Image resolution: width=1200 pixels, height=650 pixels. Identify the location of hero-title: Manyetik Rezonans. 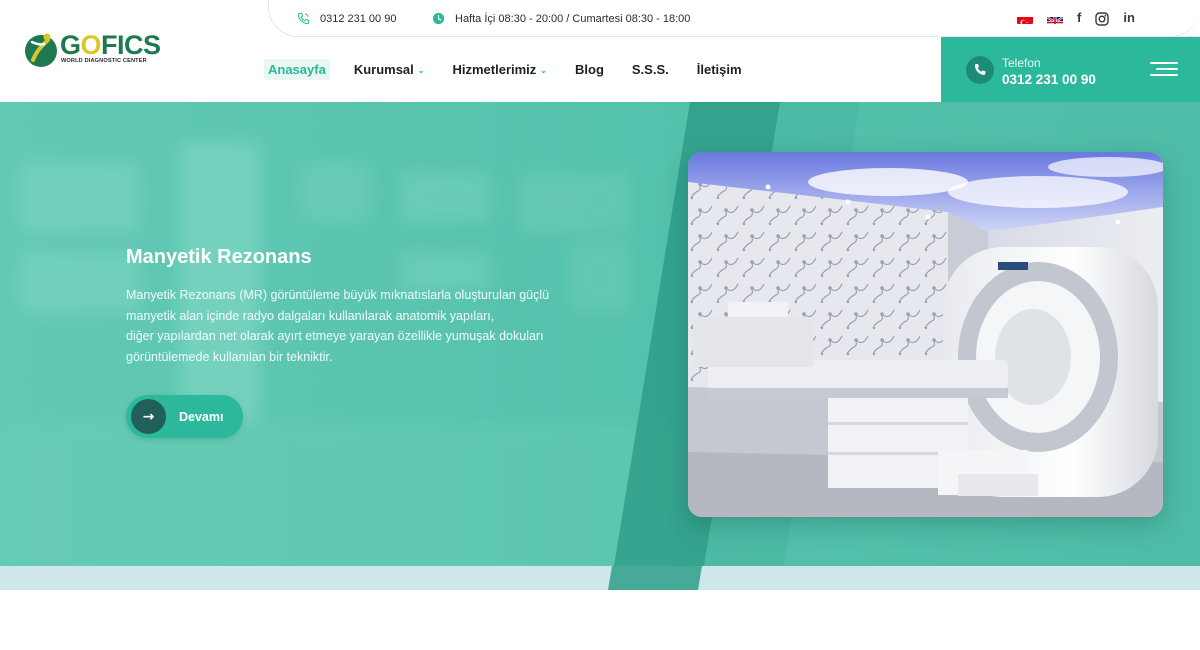
(219, 257).